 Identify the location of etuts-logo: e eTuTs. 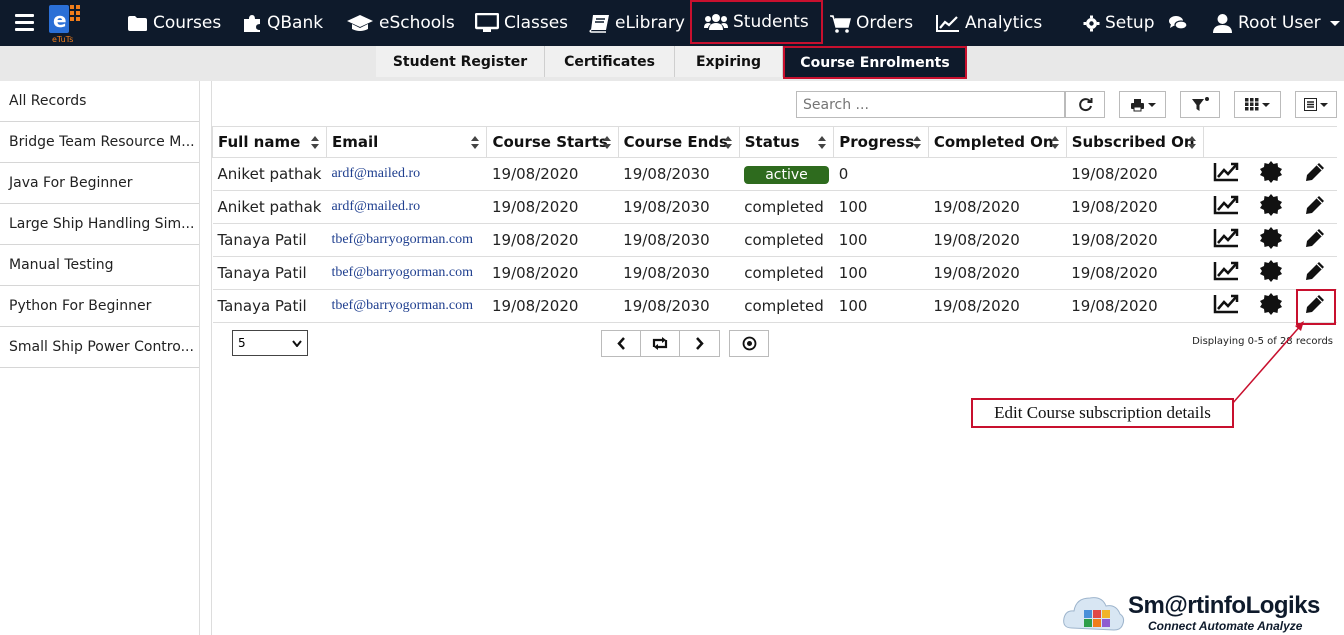
(69, 23).